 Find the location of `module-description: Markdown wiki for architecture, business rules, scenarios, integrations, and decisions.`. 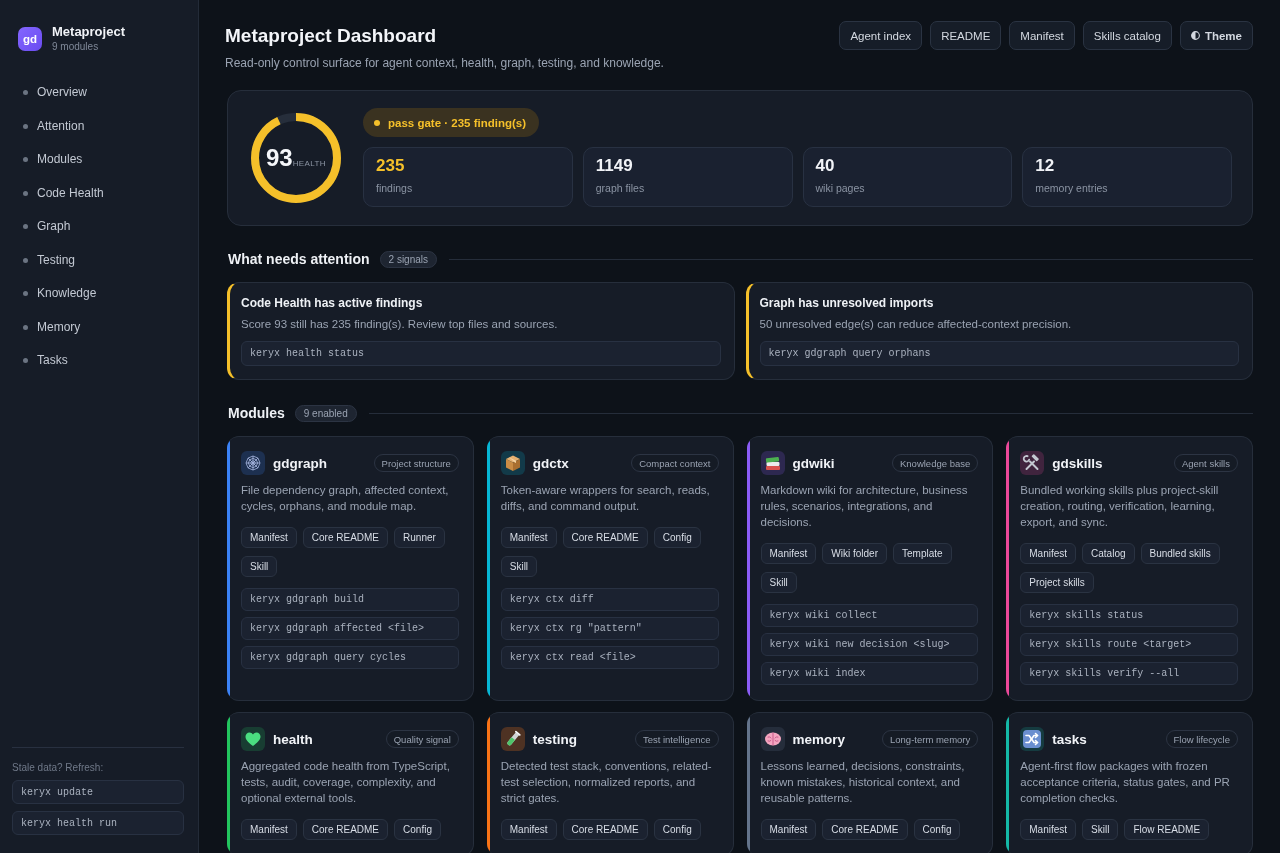

module-description: Markdown wiki for architecture, business rules, scenarios, integrations, and decisions. is located at coordinates (864, 506).